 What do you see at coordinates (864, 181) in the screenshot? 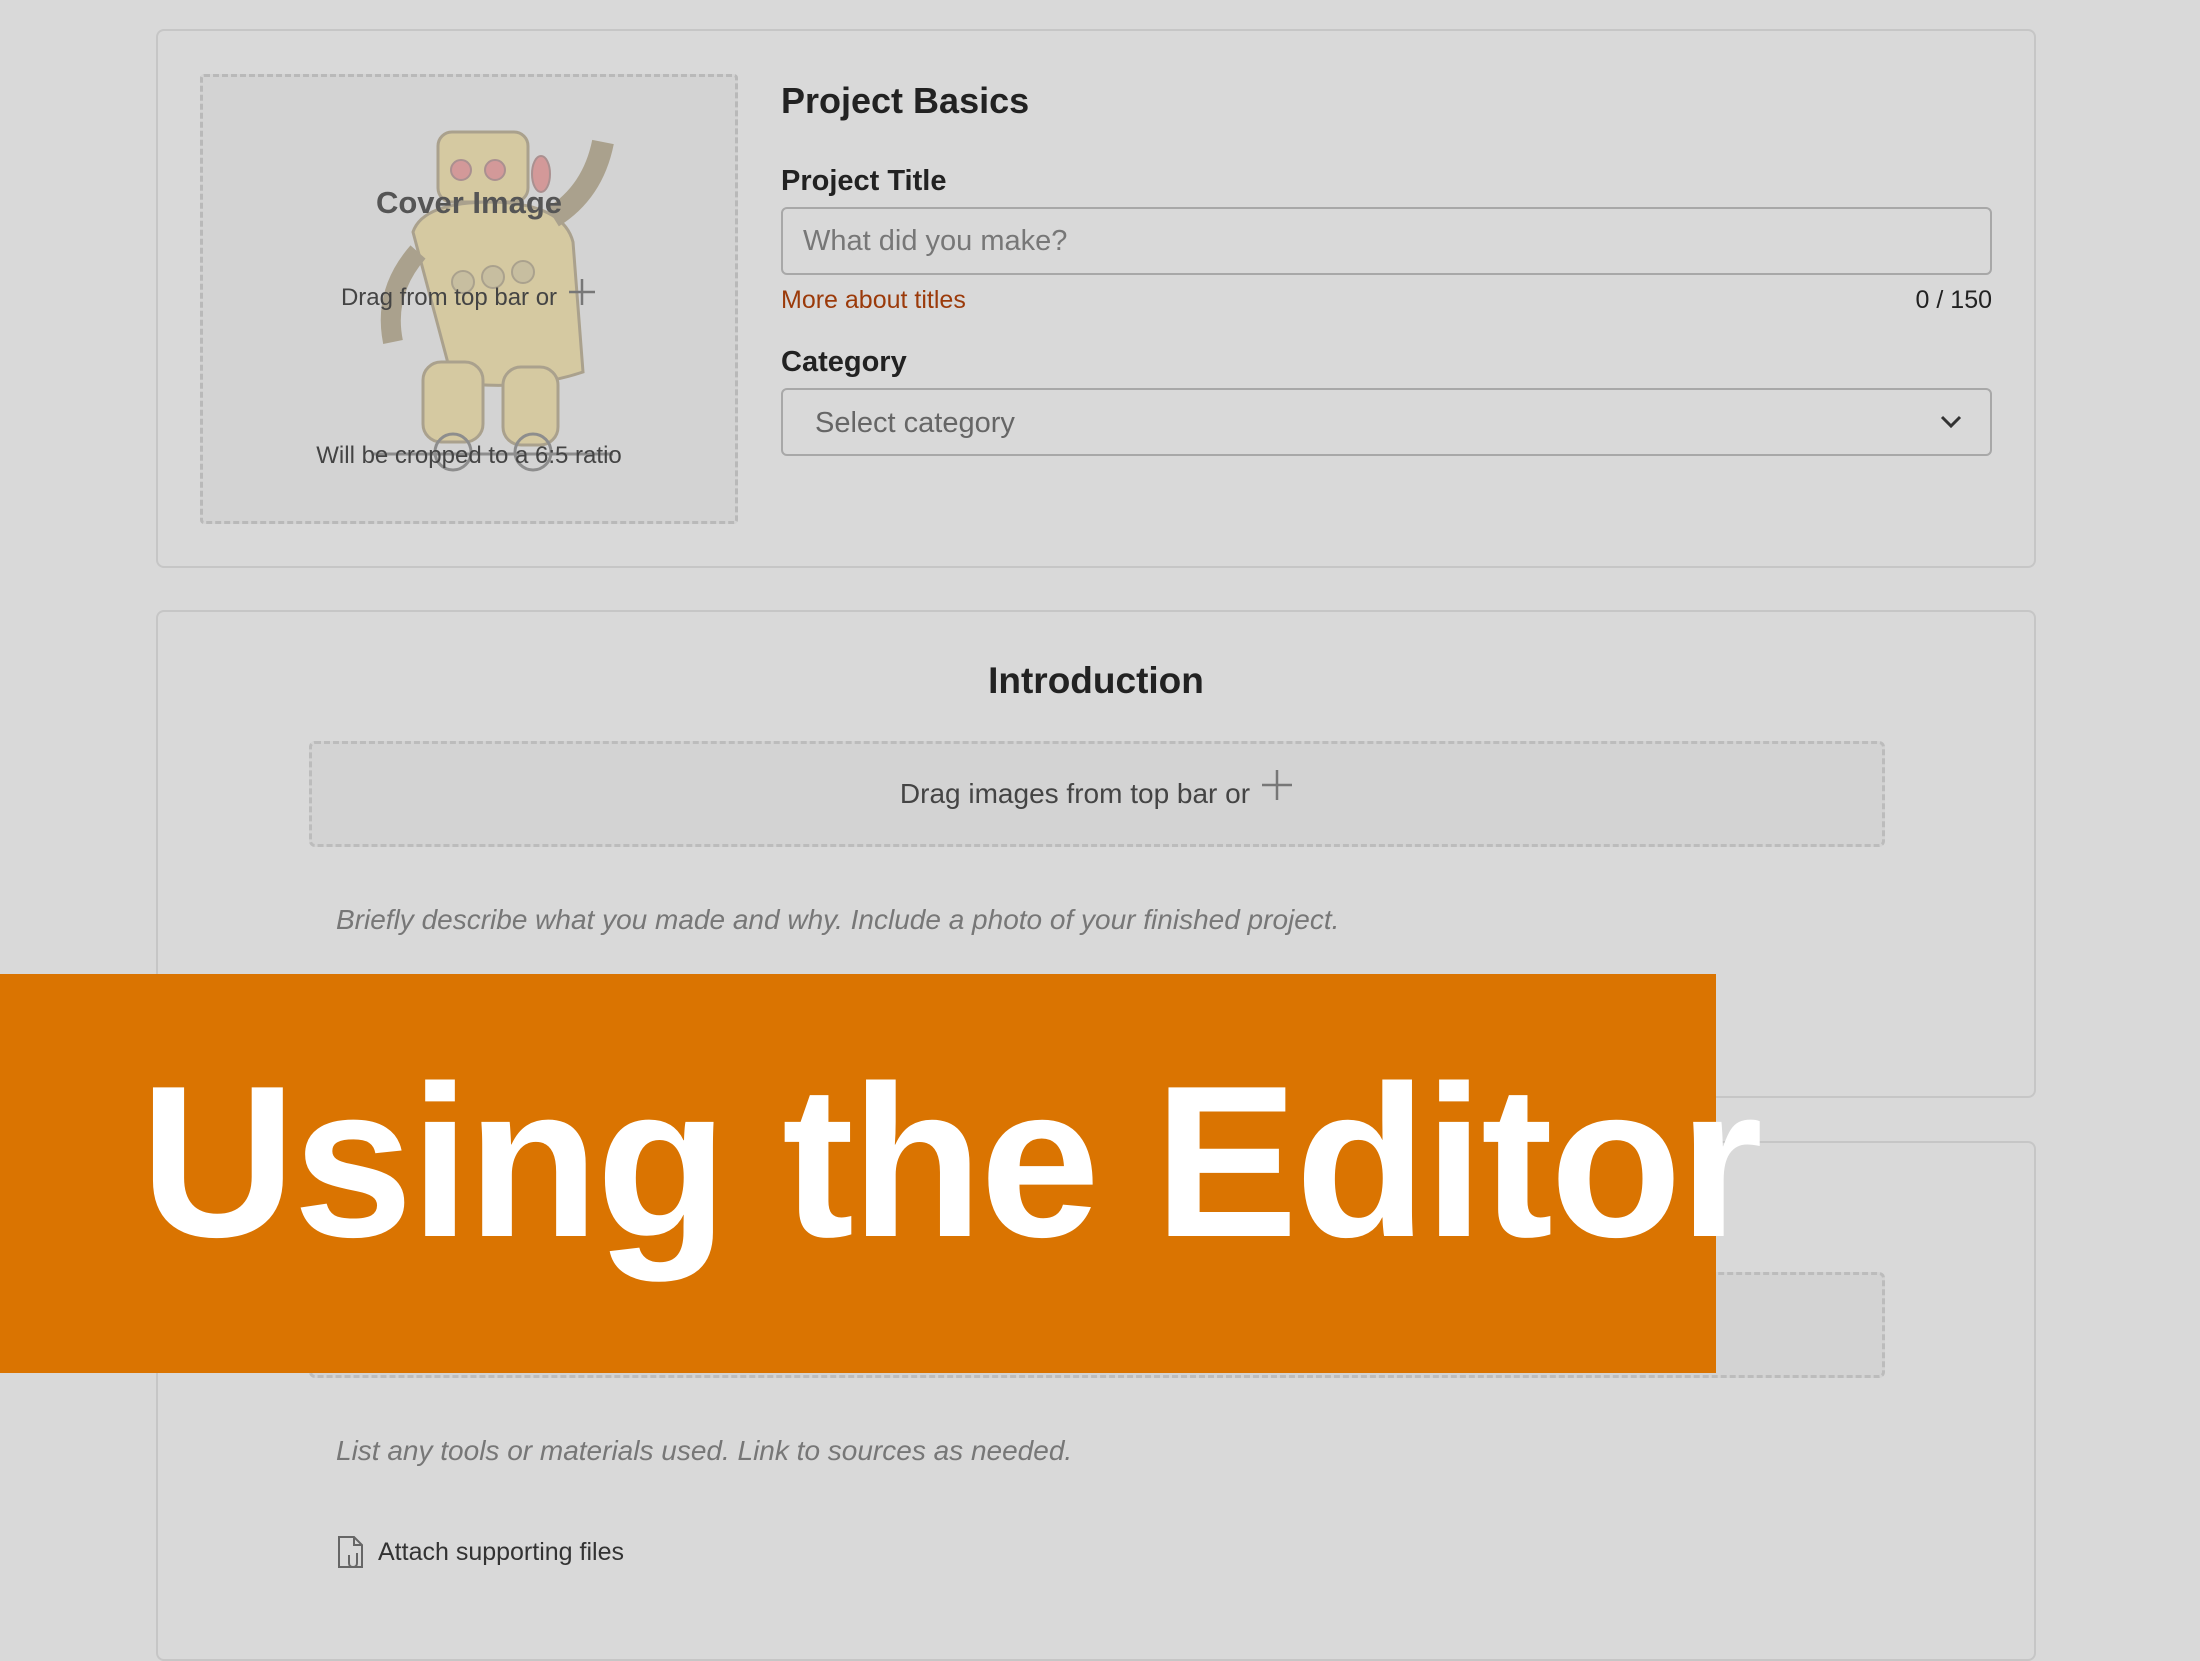
I see `project-title-label: Project Title` at bounding box center [864, 181].